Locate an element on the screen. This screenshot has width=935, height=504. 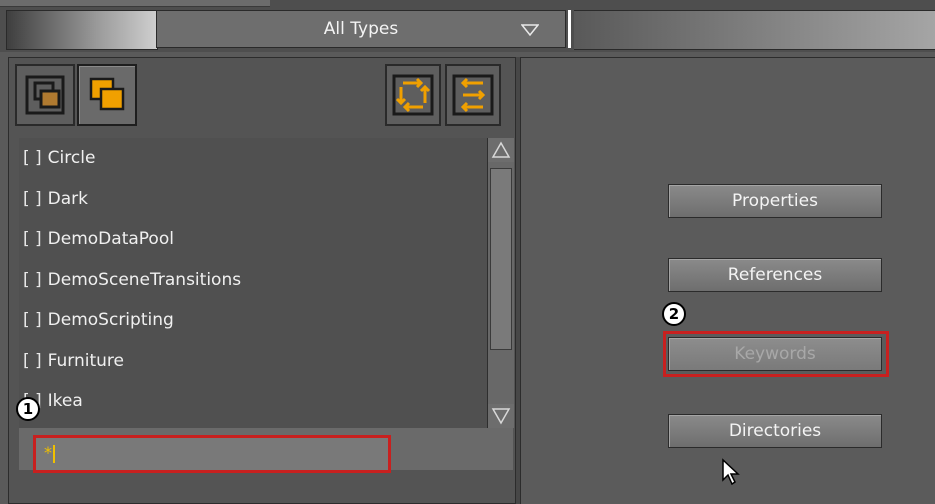
sync-icon is located at coordinates (413, 95).